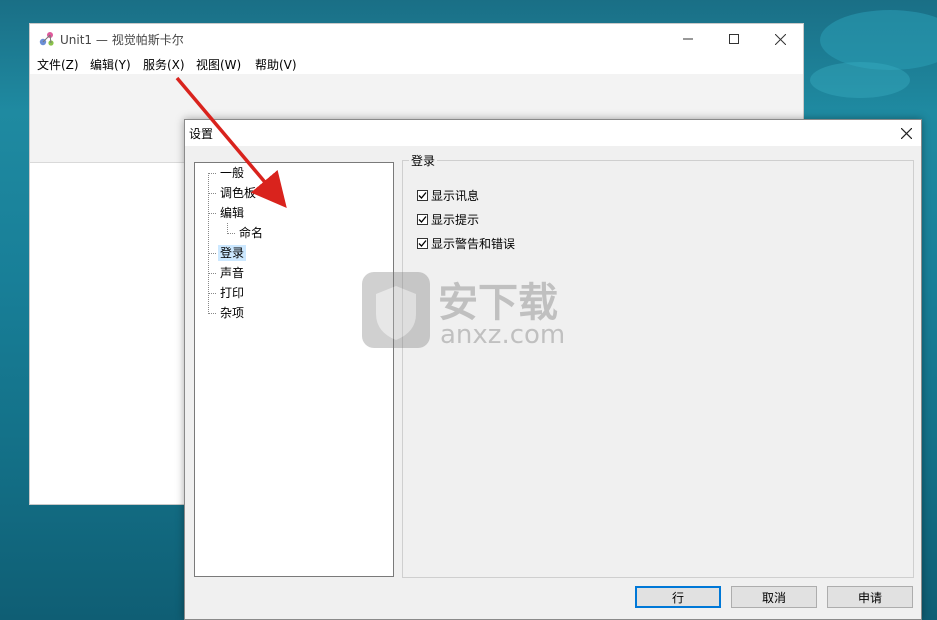  I want to click on checkbox-label: 显示讯息, so click(455, 196).